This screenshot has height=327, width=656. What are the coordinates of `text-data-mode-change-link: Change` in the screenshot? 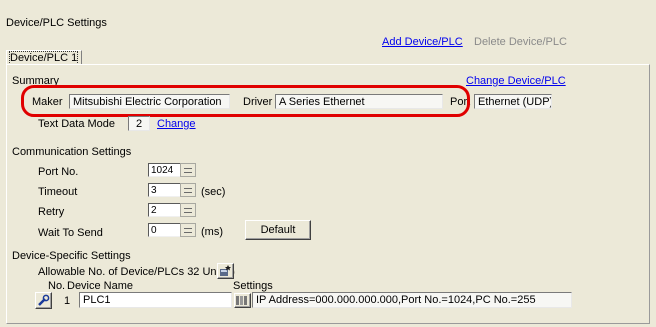 It's located at (176, 124).